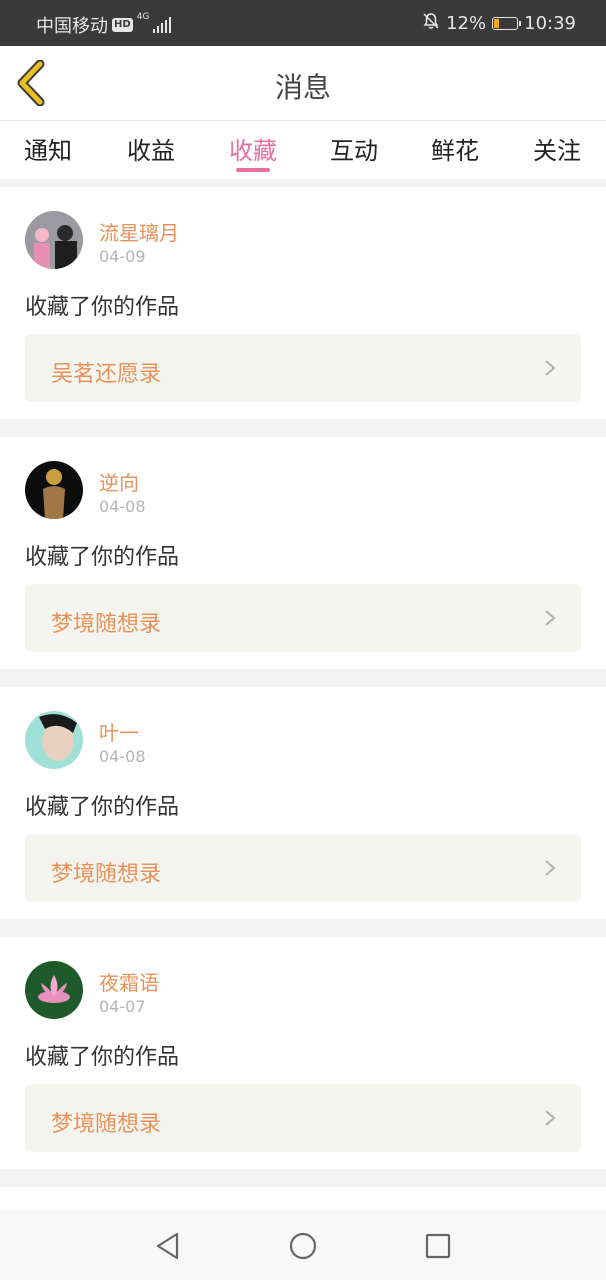 The image size is (606, 1280). Describe the element at coordinates (557, 148) in the screenshot. I see `tab-follow: 关注` at that location.